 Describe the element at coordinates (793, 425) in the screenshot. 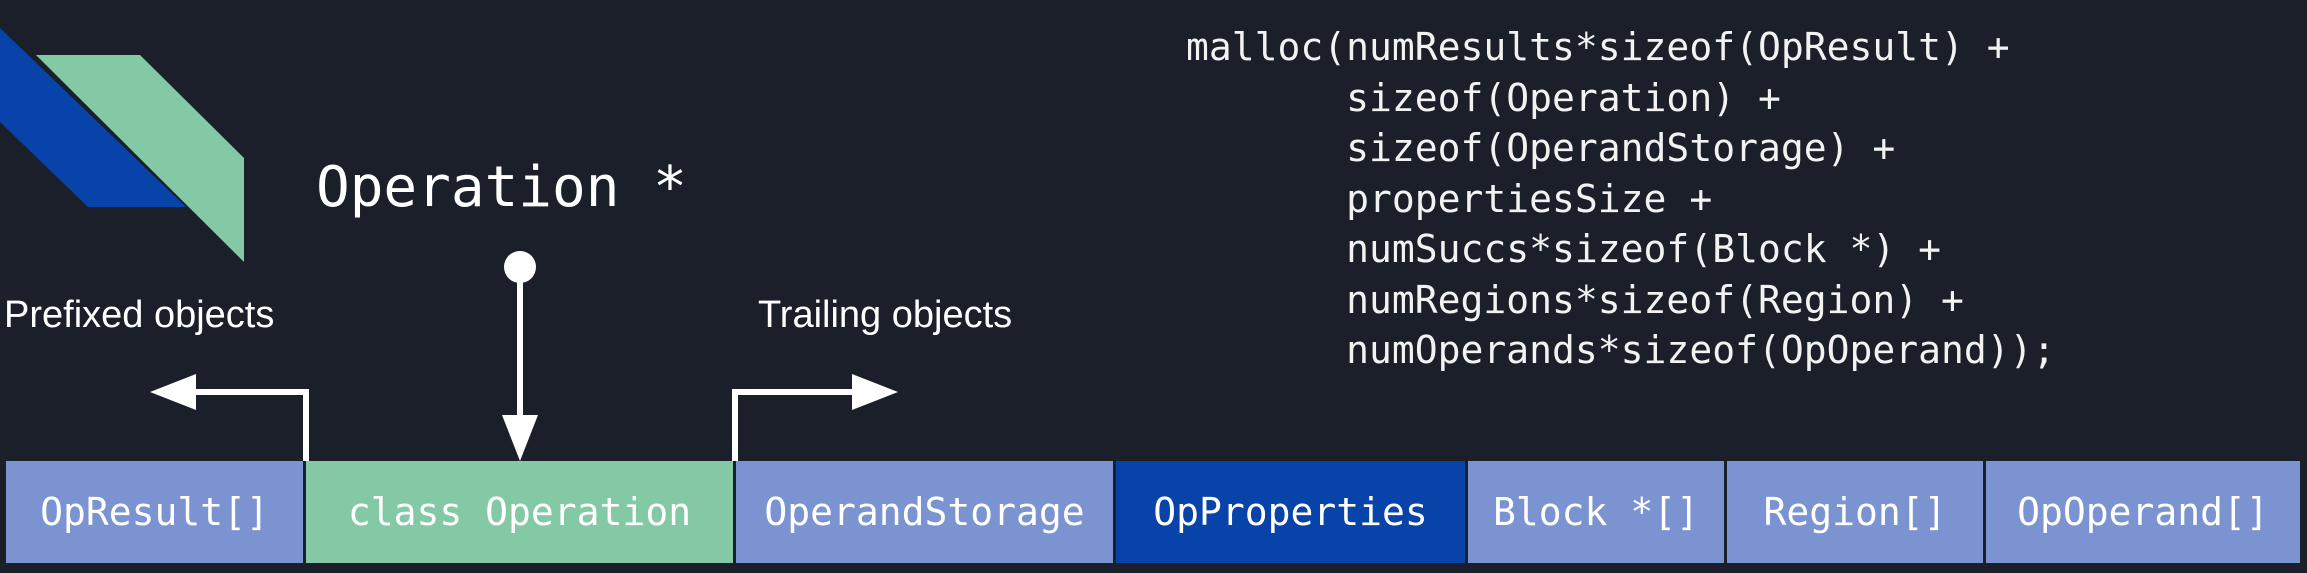

I see `trailing-arrow-shaft` at that location.